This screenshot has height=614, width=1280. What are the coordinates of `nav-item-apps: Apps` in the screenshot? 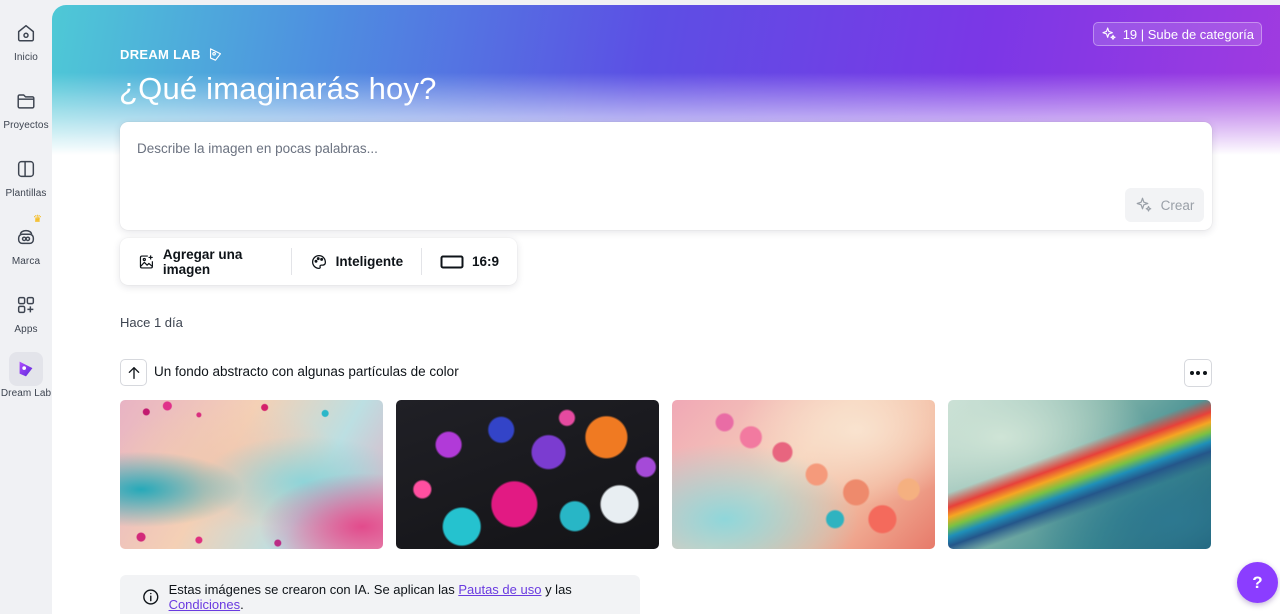 It's located at (26, 311).